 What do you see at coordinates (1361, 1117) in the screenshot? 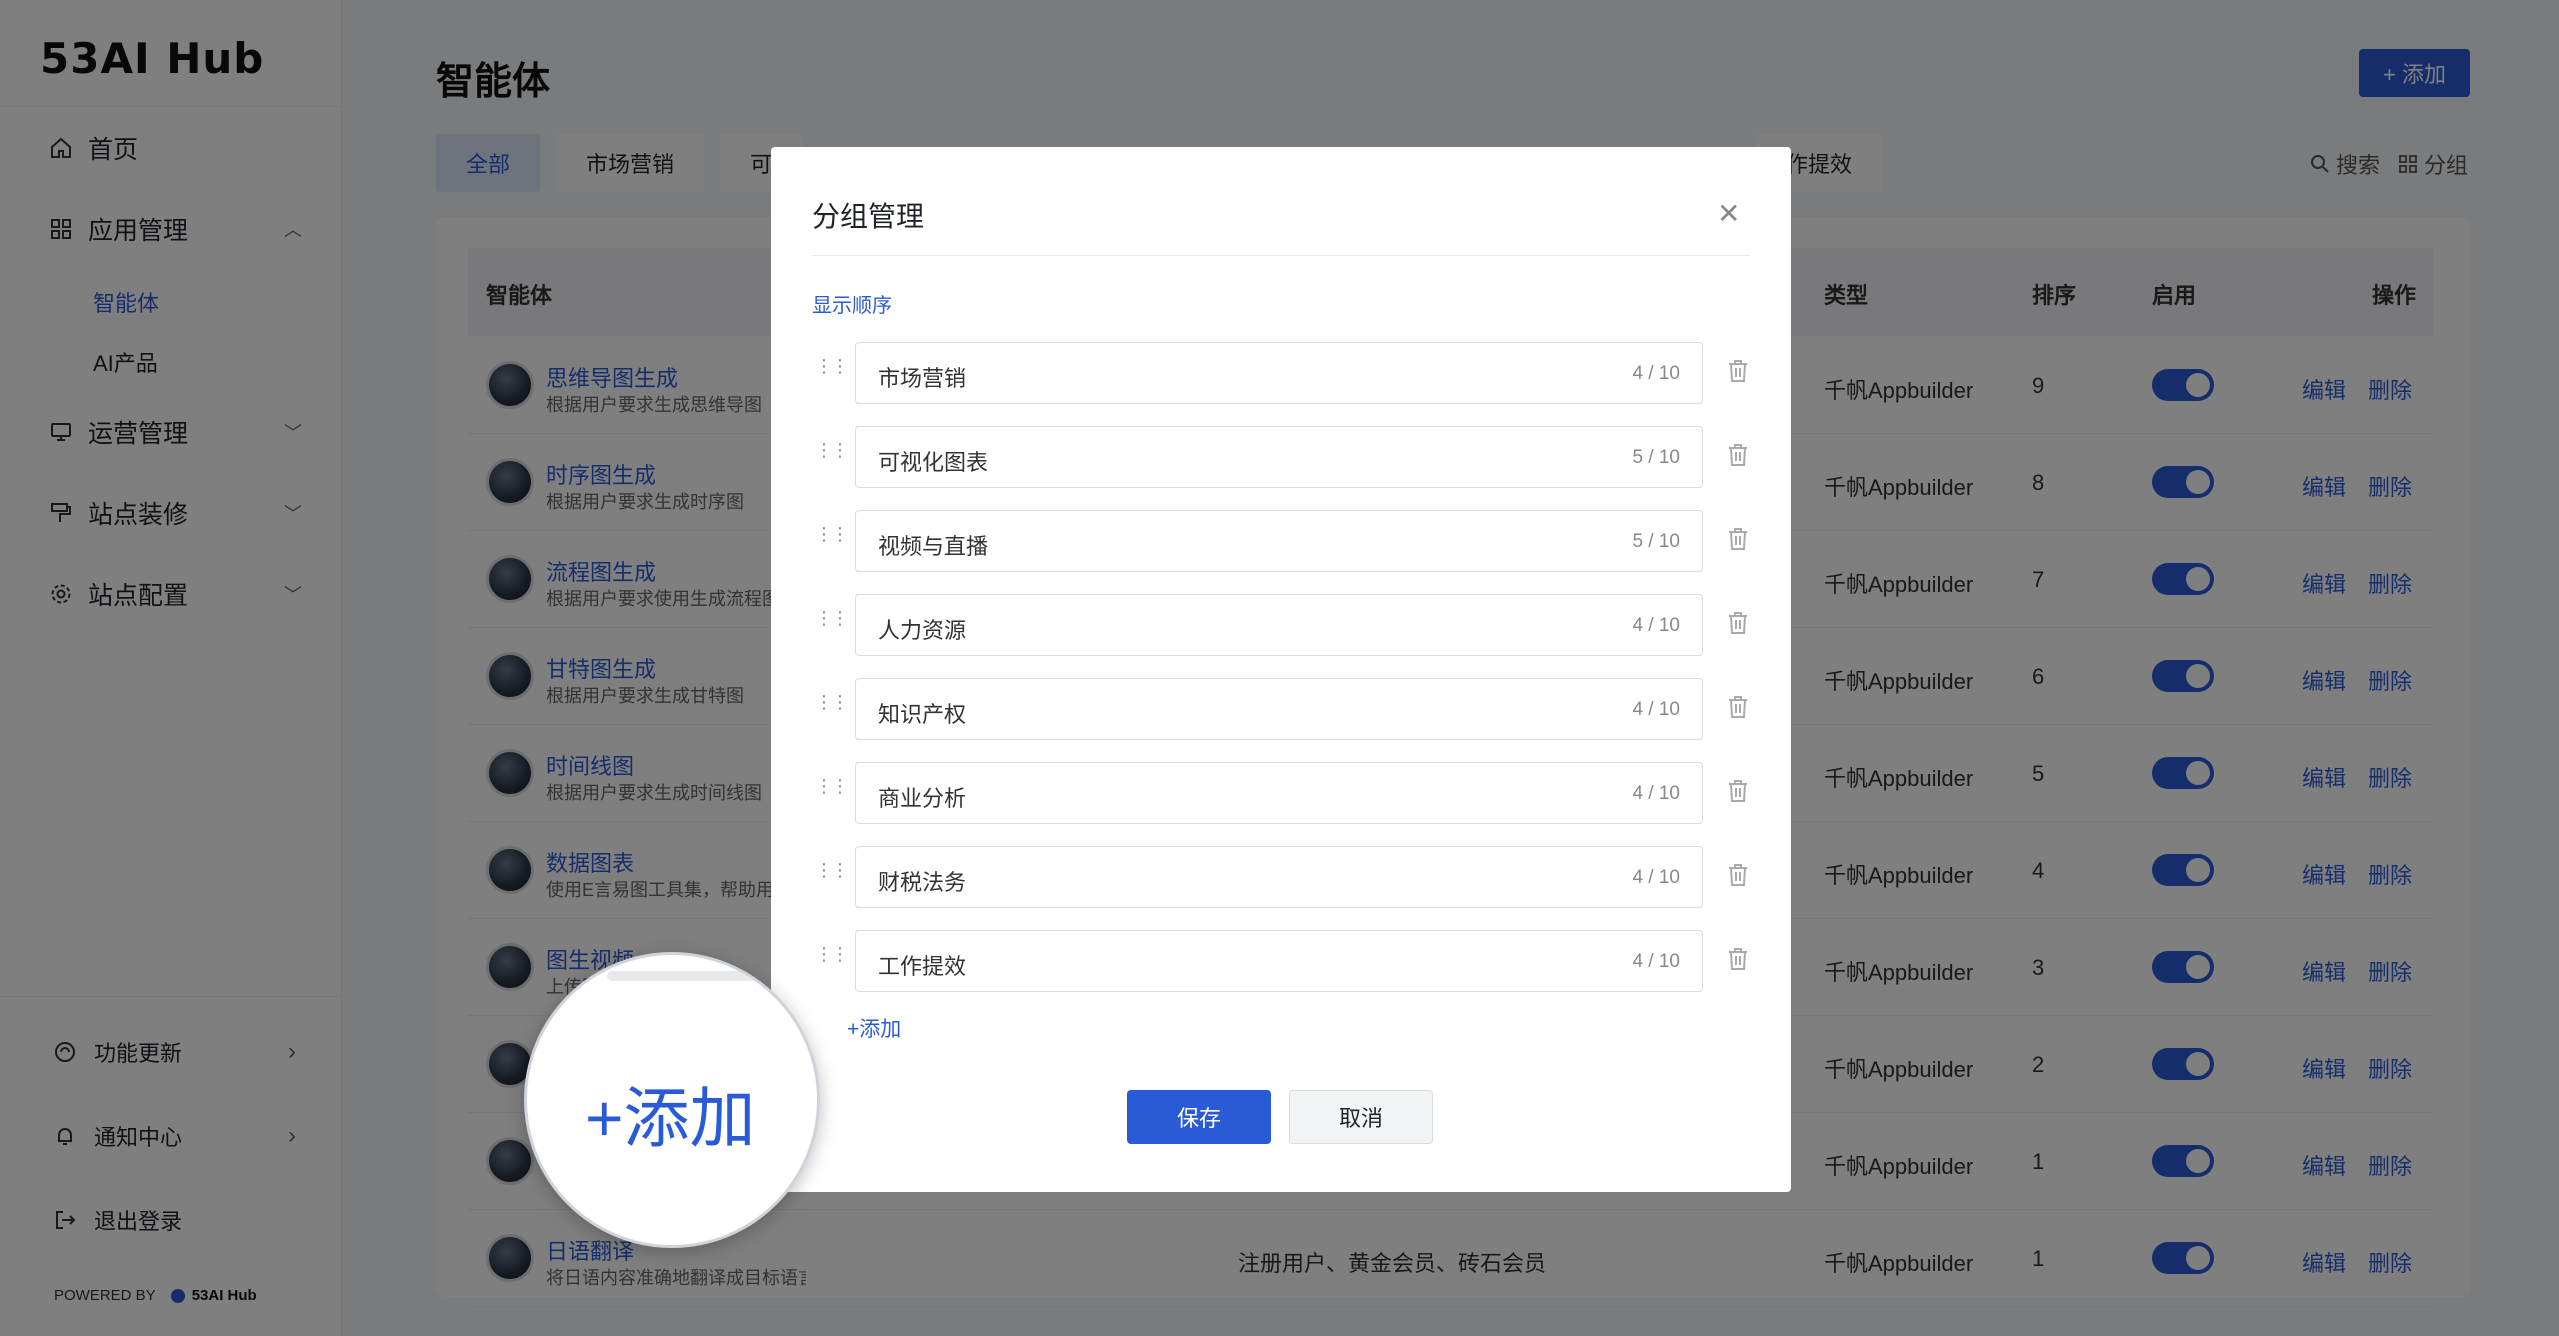
I see `cancel-button: 取消` at bounding box center [1361, 1117].